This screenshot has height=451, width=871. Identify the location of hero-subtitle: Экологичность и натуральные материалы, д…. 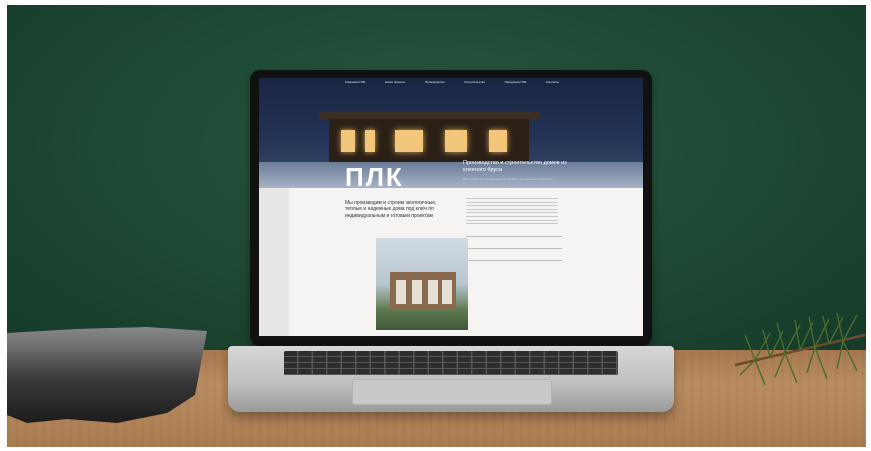
(508, 179).